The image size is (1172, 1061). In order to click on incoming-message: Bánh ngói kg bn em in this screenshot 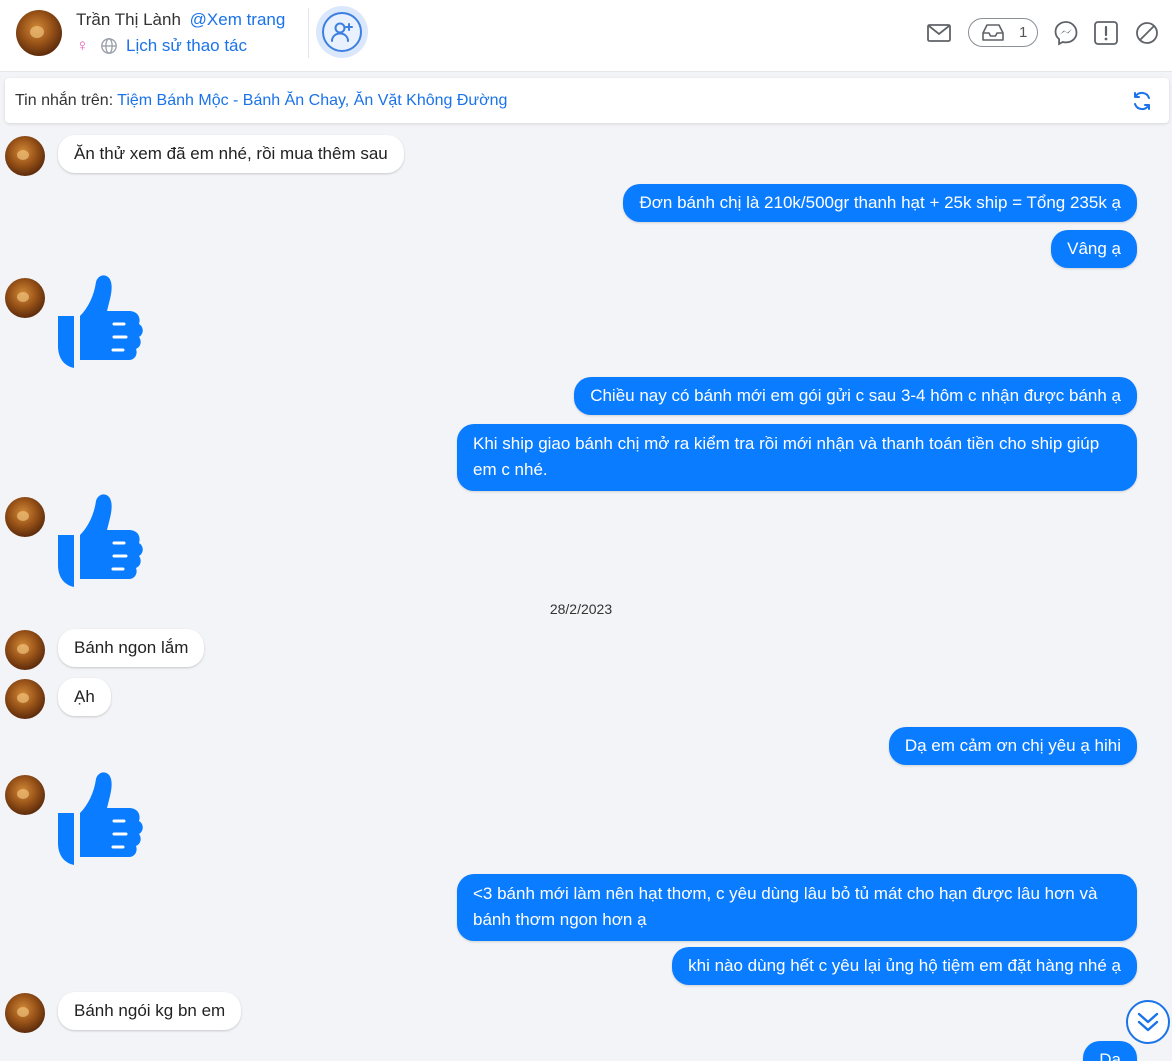, I will do `click(150, 1011)`.